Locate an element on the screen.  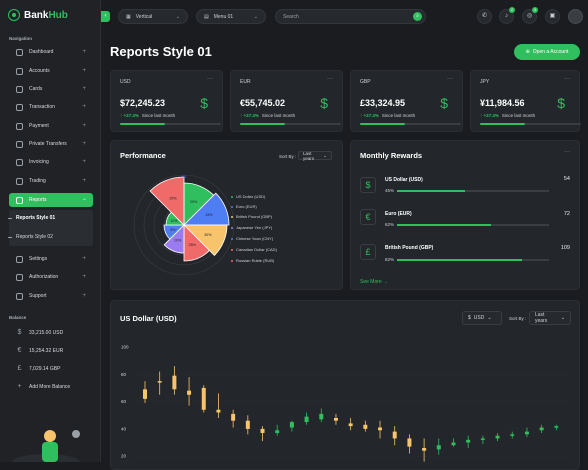
illustration-icon is located at coordinates (46, 446).